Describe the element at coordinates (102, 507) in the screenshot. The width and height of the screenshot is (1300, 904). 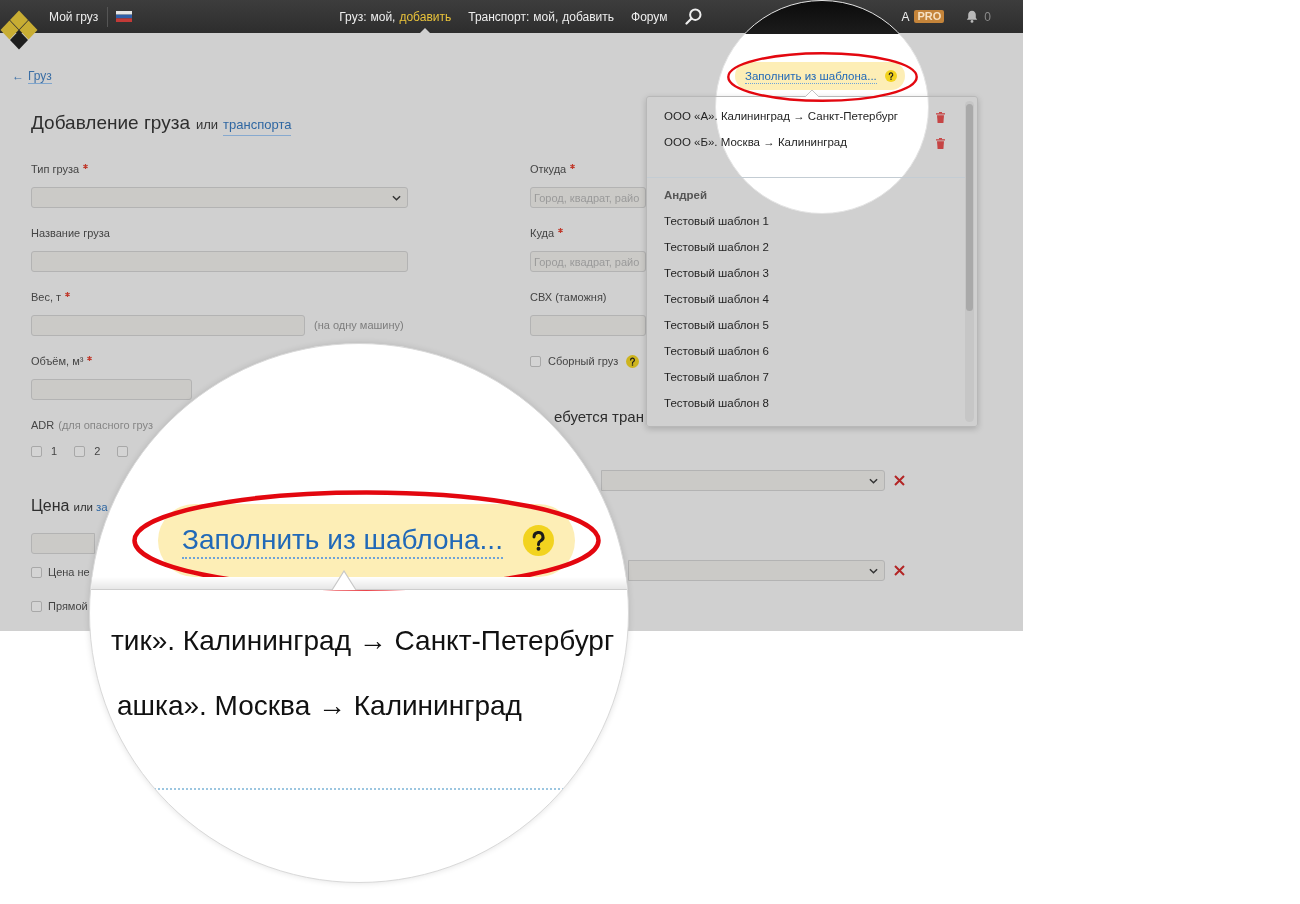
I see `price-link: за` at that location.